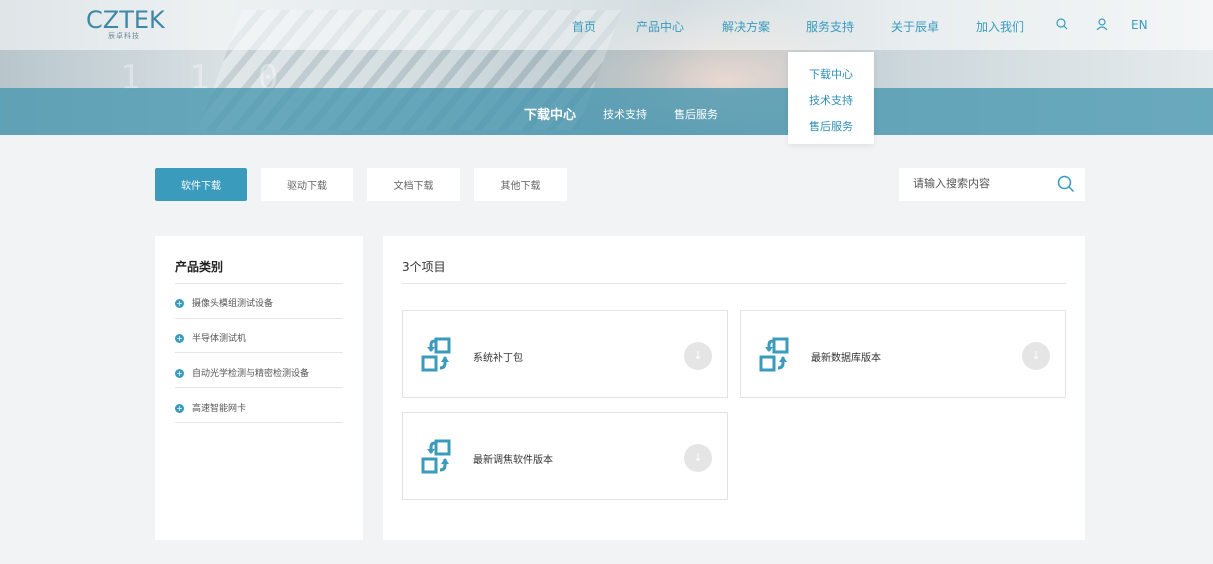 This screenshot has height=564, width=1213. I want to click on category-optical-inspection: + 自动光学检测与精密检测设备, so click(265, 372).